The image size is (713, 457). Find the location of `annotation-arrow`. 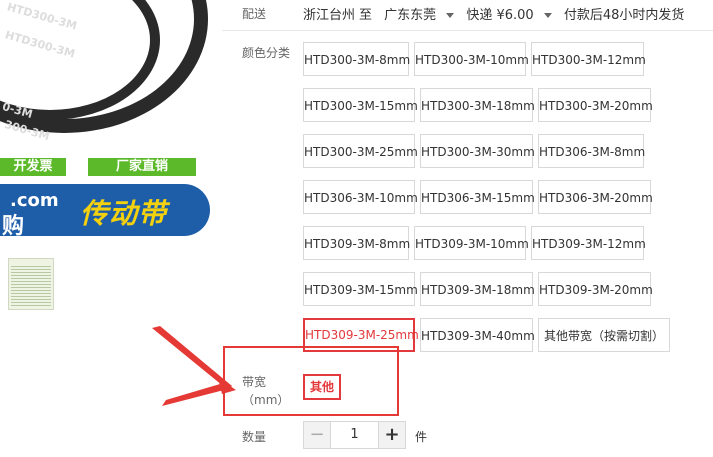

annotation-arrow is located at coordinates (193, 395).